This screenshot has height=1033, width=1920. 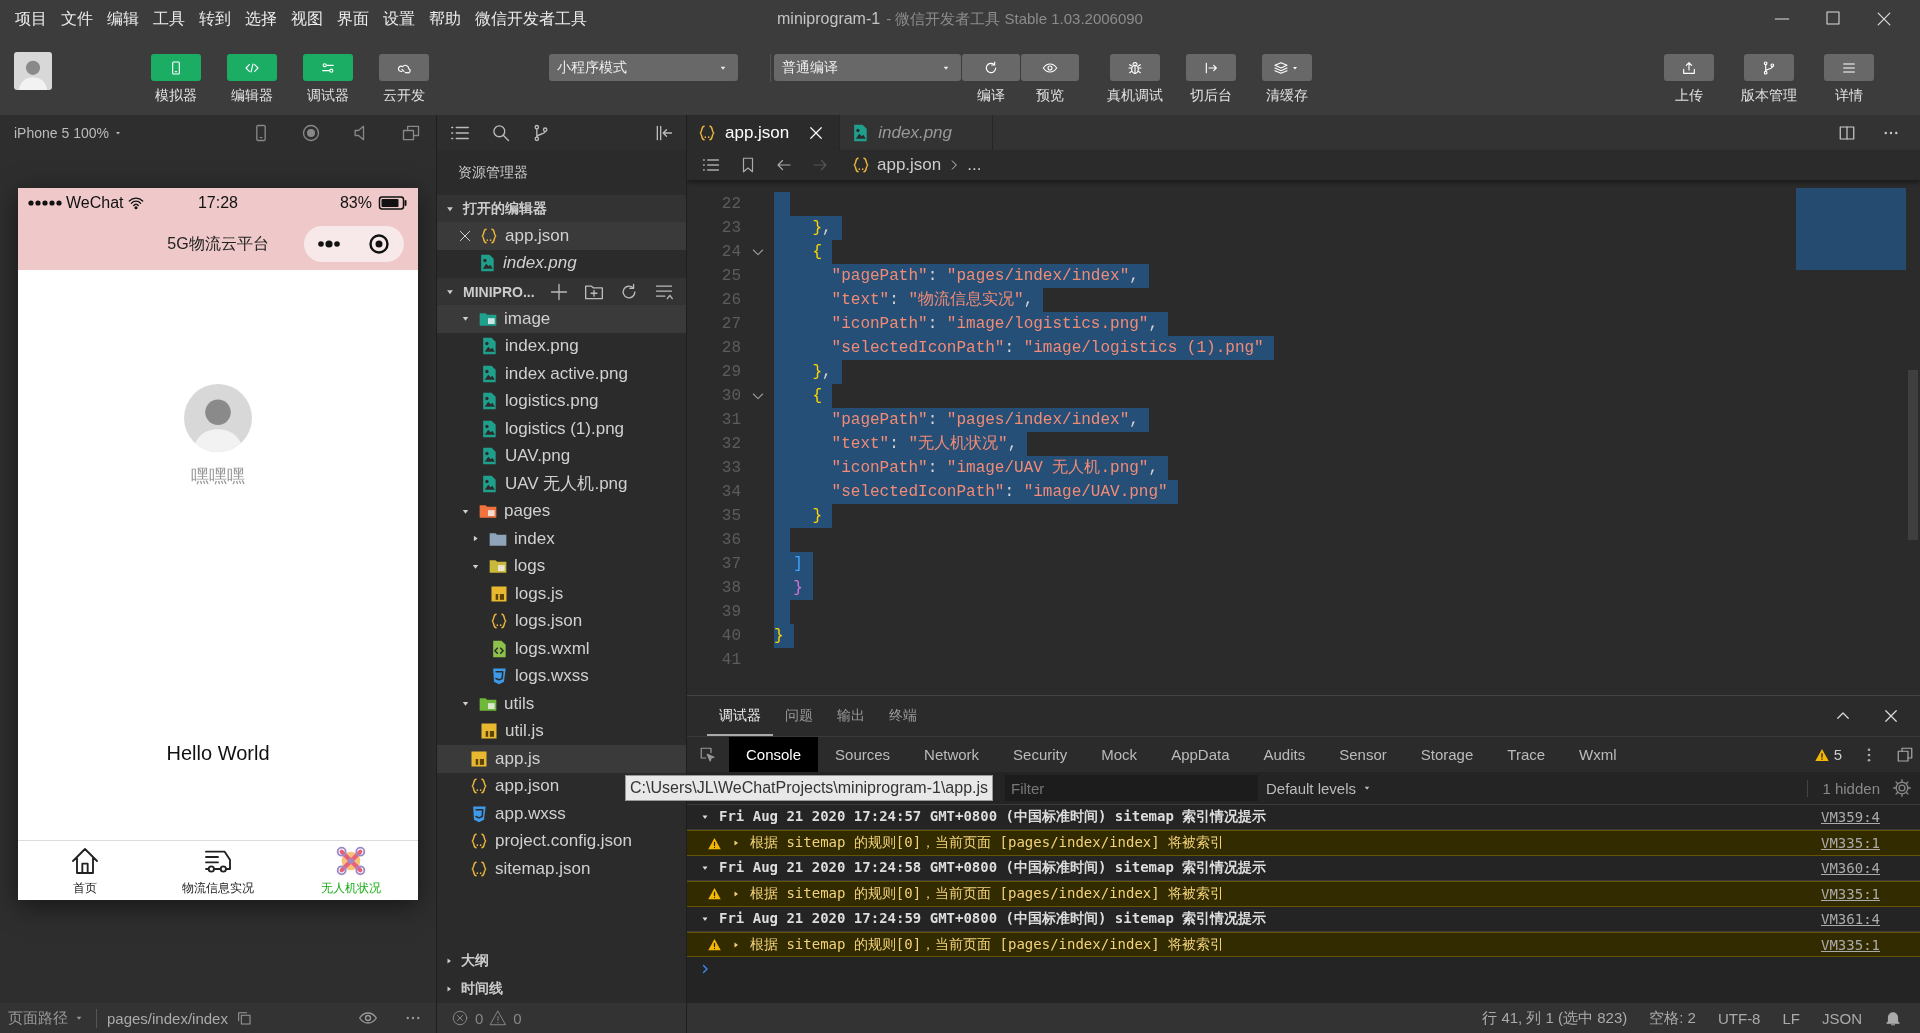 What do you see at coordinates (867, 67) in the screenshot?
I see `compile-dropdown: 普通编译` at bounding box center [867, 67].